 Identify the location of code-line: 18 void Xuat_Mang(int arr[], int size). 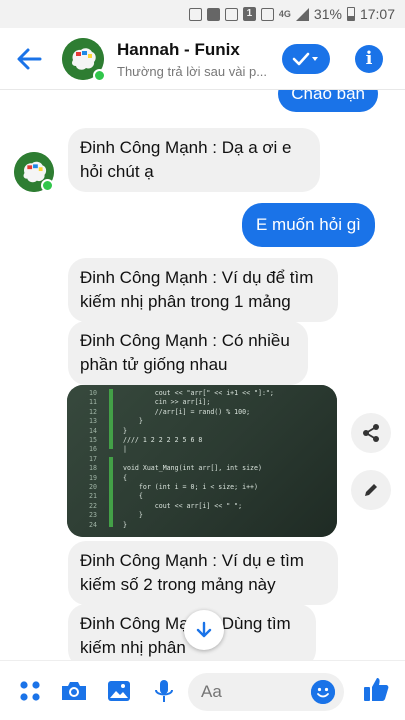
(181, 468).